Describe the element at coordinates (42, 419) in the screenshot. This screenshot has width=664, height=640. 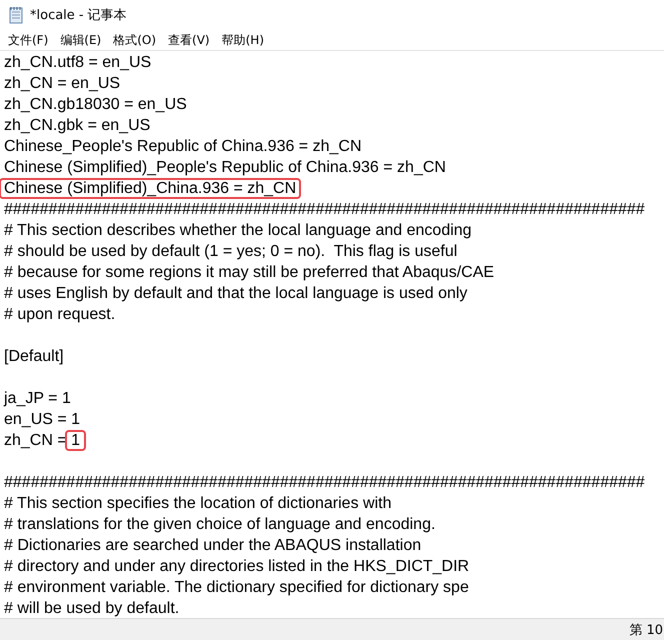
I see `text-line: en_US = 1` at that location.